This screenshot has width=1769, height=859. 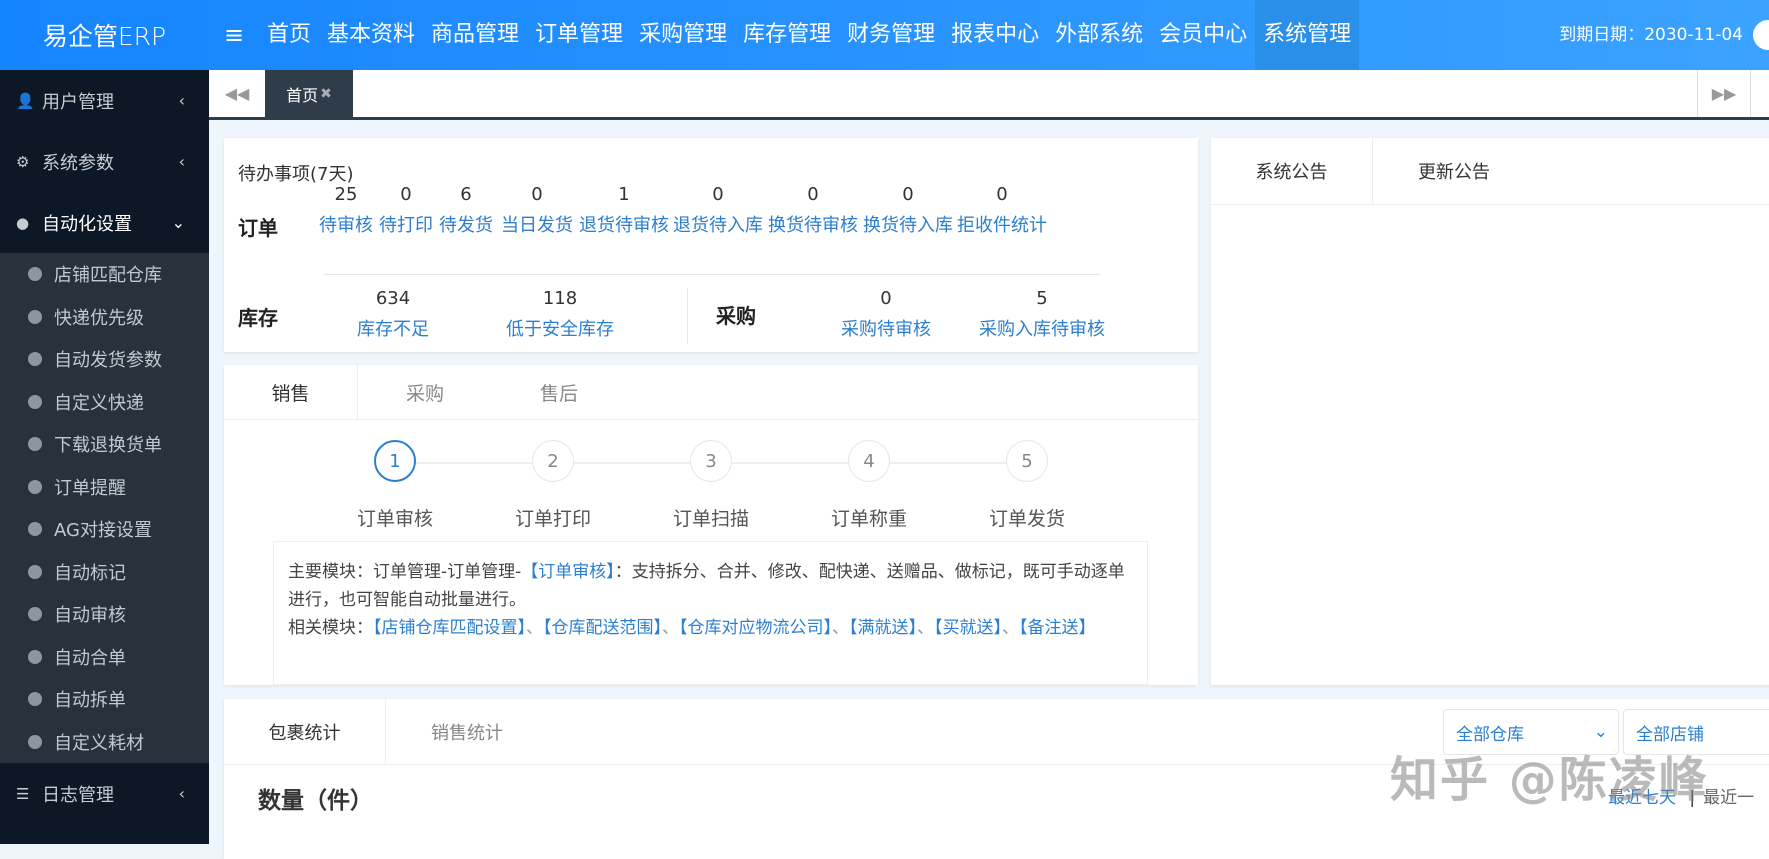 What do you see at coordinates (104, 274) in the screenshot?
I see `sidebar-subitem: 店铺匹配仓库` at bounding box center [104, 274].